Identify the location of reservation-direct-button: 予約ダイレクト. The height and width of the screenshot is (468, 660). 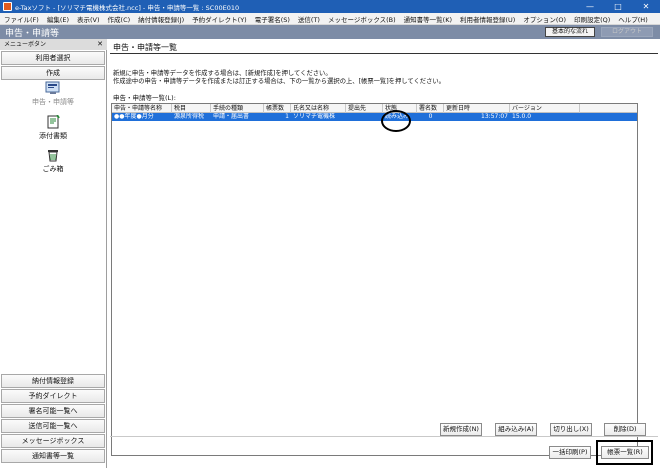
(53, 396).